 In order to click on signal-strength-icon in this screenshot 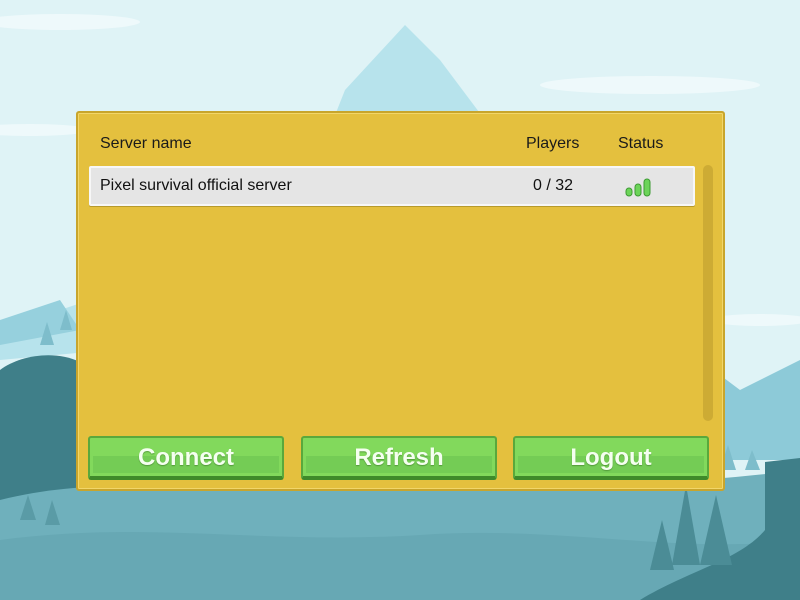, I will do `click(640, 189)`.